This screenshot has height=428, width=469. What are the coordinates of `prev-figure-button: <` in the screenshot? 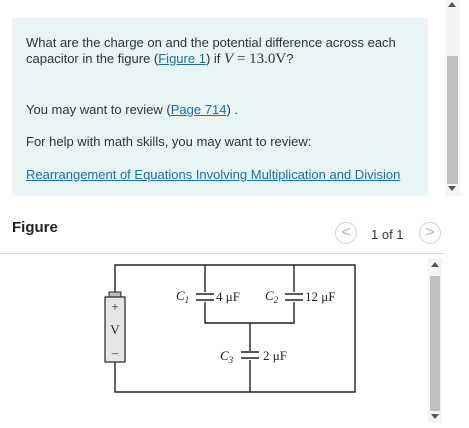 It's located at (346, 233).